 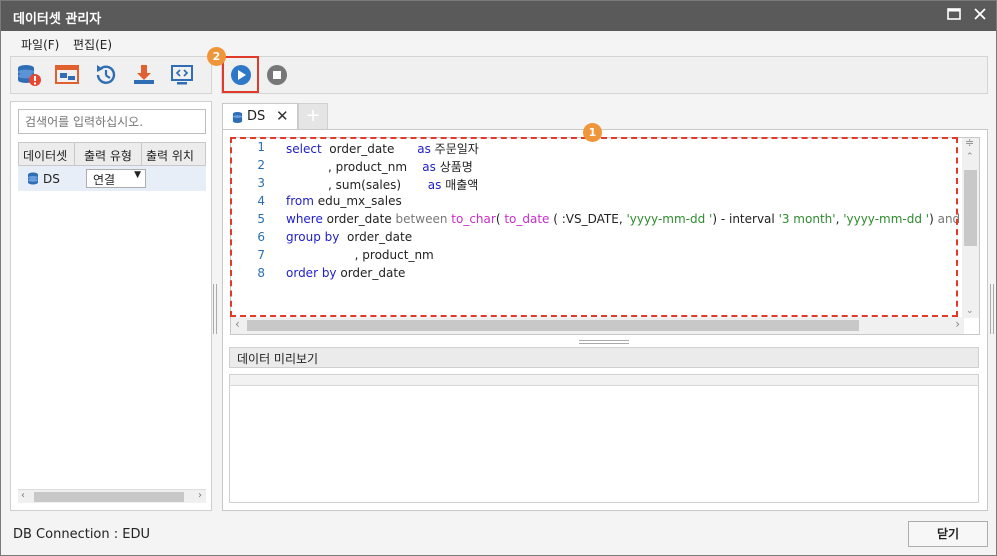 I want to click on line-number: 1, so click(x=261, y=147).